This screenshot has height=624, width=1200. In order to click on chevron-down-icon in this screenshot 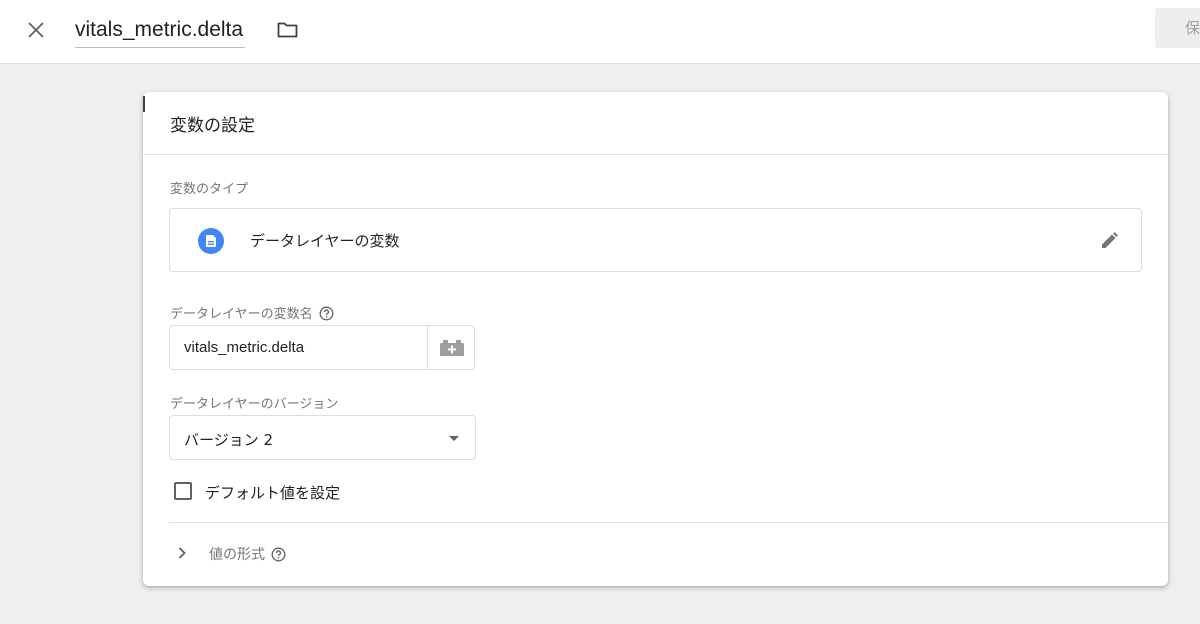, I will do `click(454, 438)`.